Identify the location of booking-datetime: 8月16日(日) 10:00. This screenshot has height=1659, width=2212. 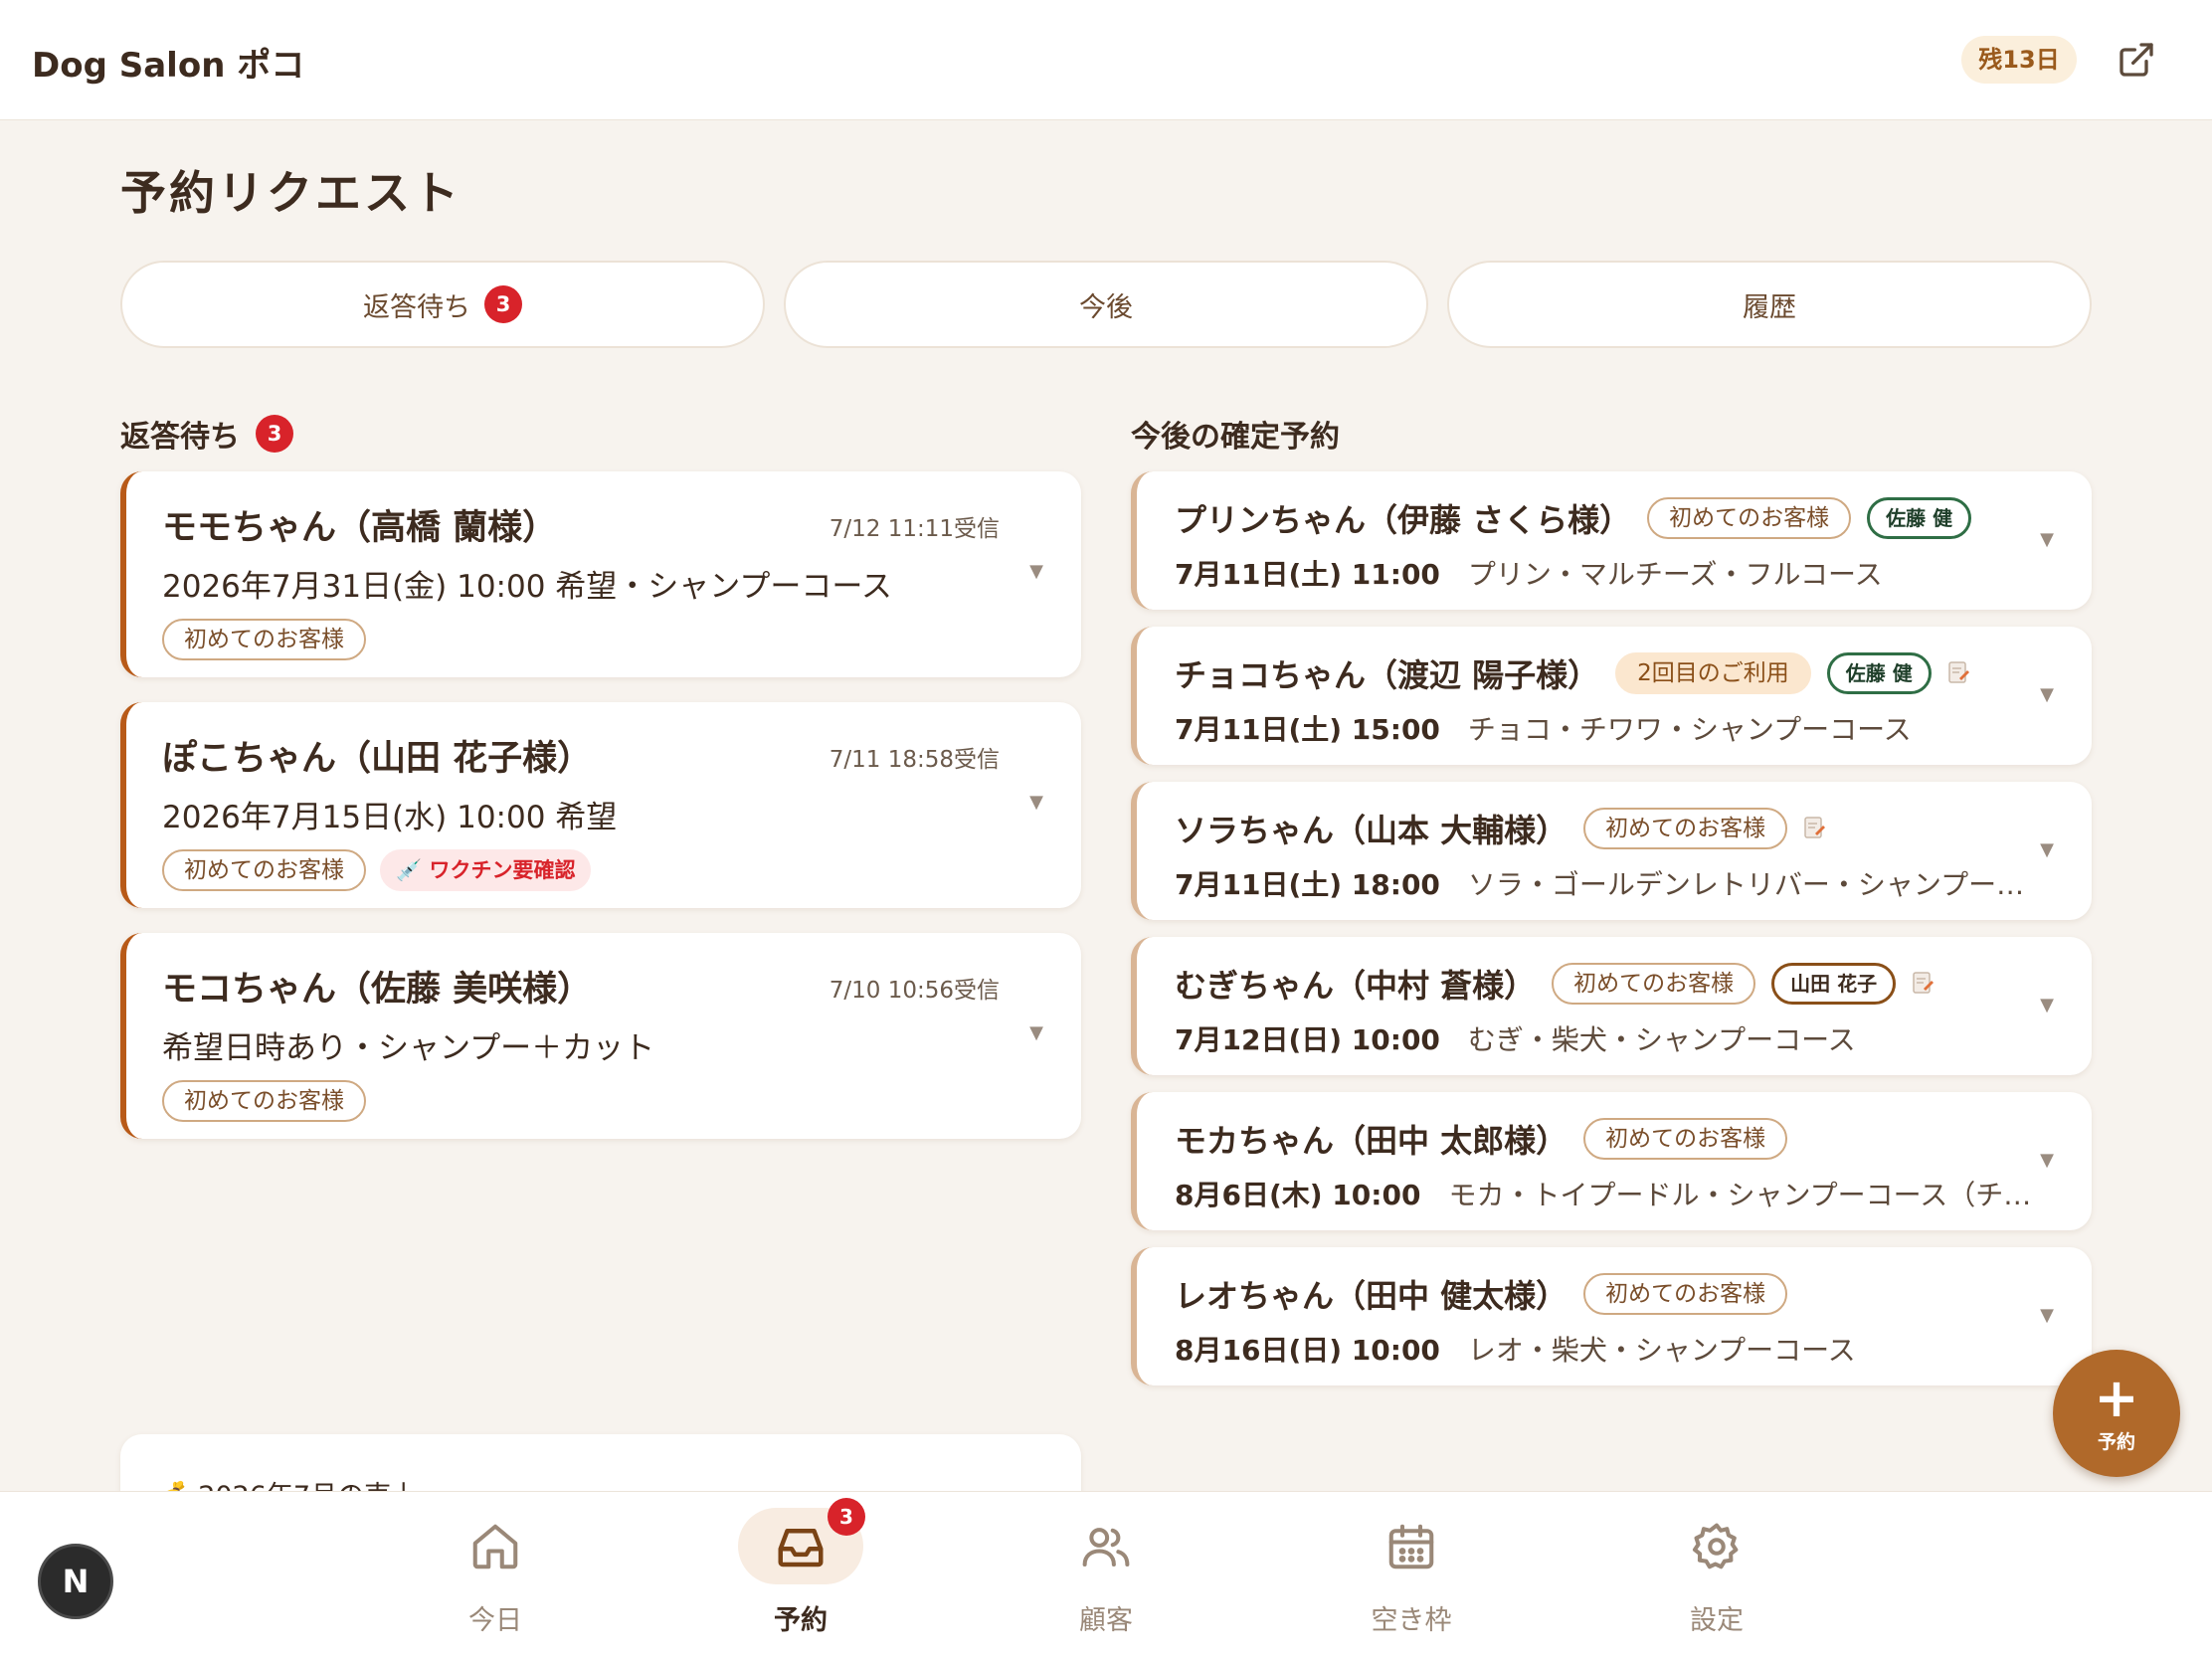
(1307, 1350).